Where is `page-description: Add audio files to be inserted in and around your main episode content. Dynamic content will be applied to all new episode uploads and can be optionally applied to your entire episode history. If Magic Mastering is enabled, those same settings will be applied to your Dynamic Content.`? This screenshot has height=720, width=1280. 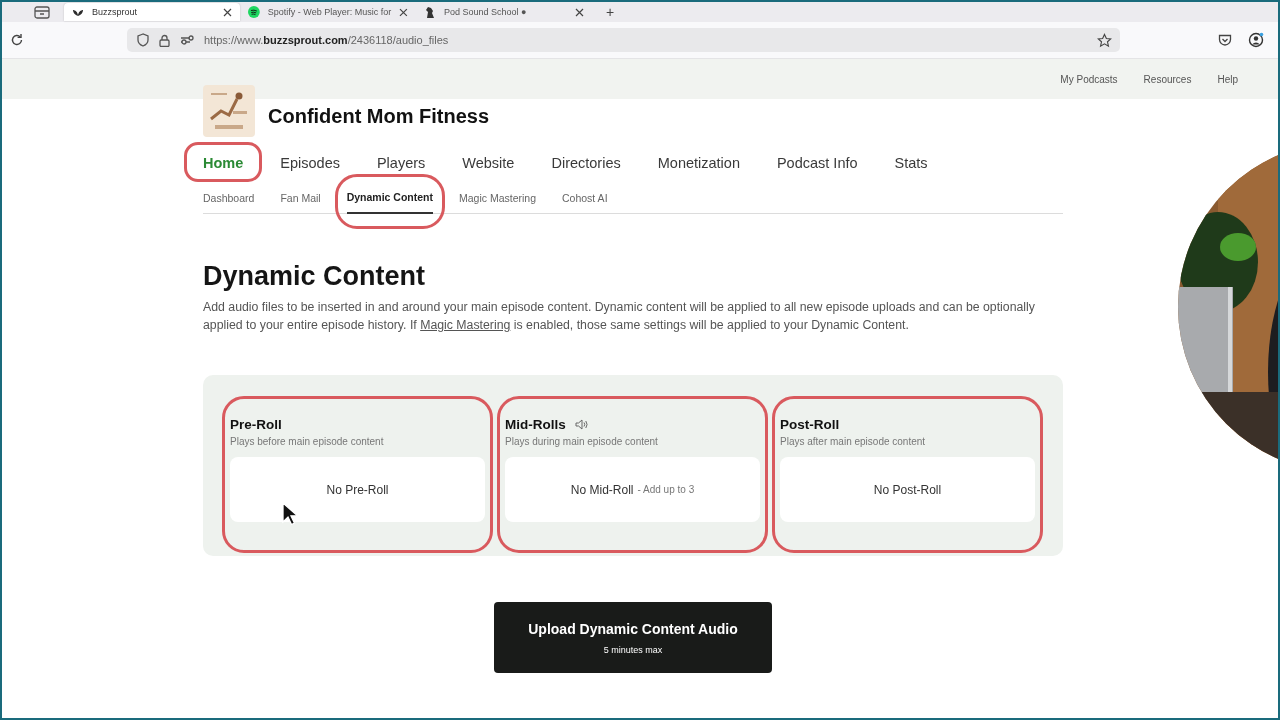 page-description: Add audio files to be inserted in and around your main episode content. Dynamic content will be applied to all new episode uploads and can be optionally applied to your entire episode history. If Magic Mastering is enabled, those same settings will be applied to your Dynamic Content. is located at coordinates (619, 316).